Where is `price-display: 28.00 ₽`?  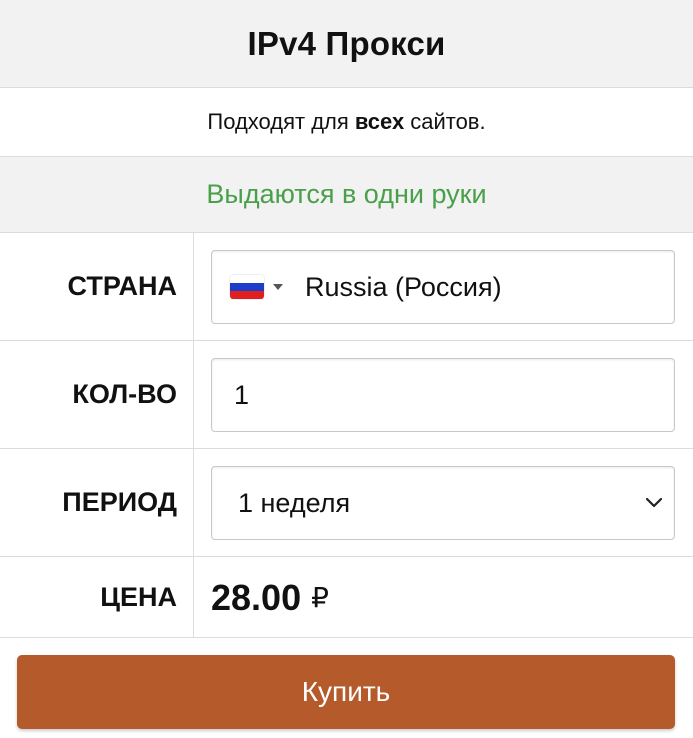 price-display: 28.00 ₽ is located at coordinates (270, 597).